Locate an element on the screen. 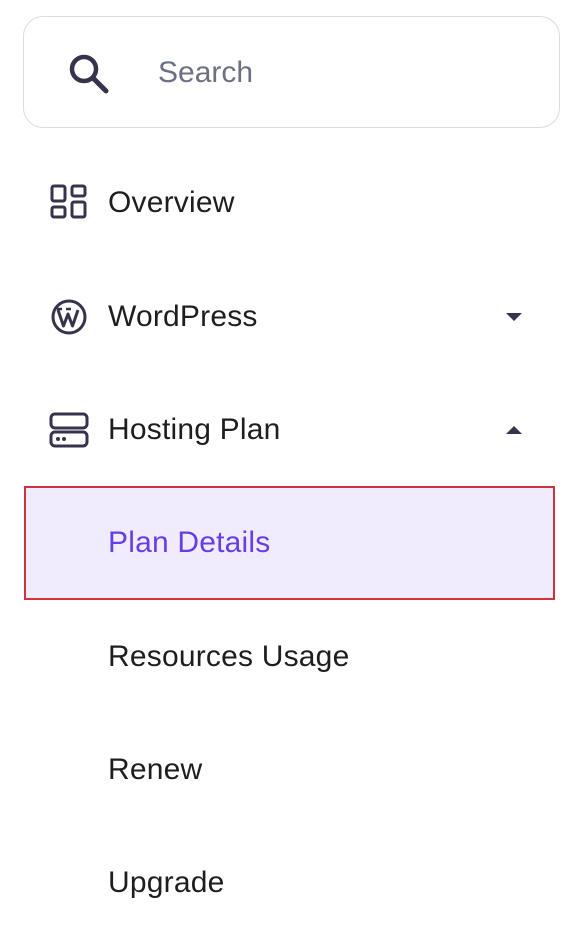 The image size is (573, 928). search-icon is located at coordinates (89, 74).